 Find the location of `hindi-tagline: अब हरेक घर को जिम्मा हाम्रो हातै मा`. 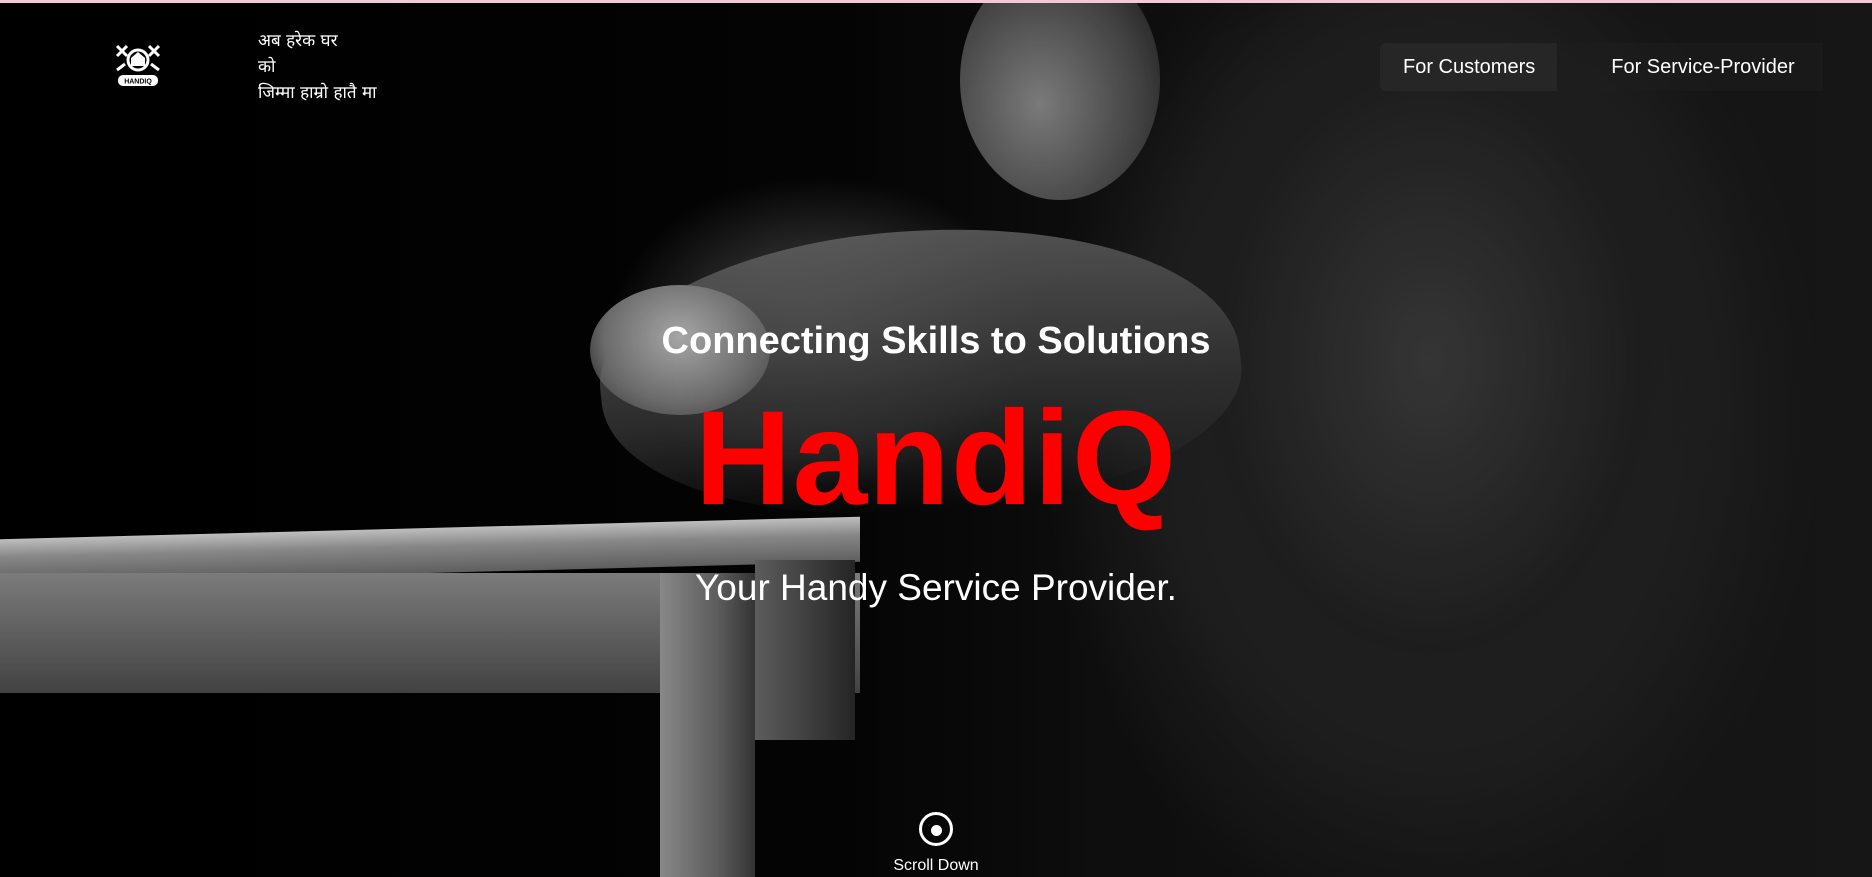

hindi-tagline: अब हरेक घर को जिम्मा हाम्रो हातै मा is located at coordinates (317, 67).